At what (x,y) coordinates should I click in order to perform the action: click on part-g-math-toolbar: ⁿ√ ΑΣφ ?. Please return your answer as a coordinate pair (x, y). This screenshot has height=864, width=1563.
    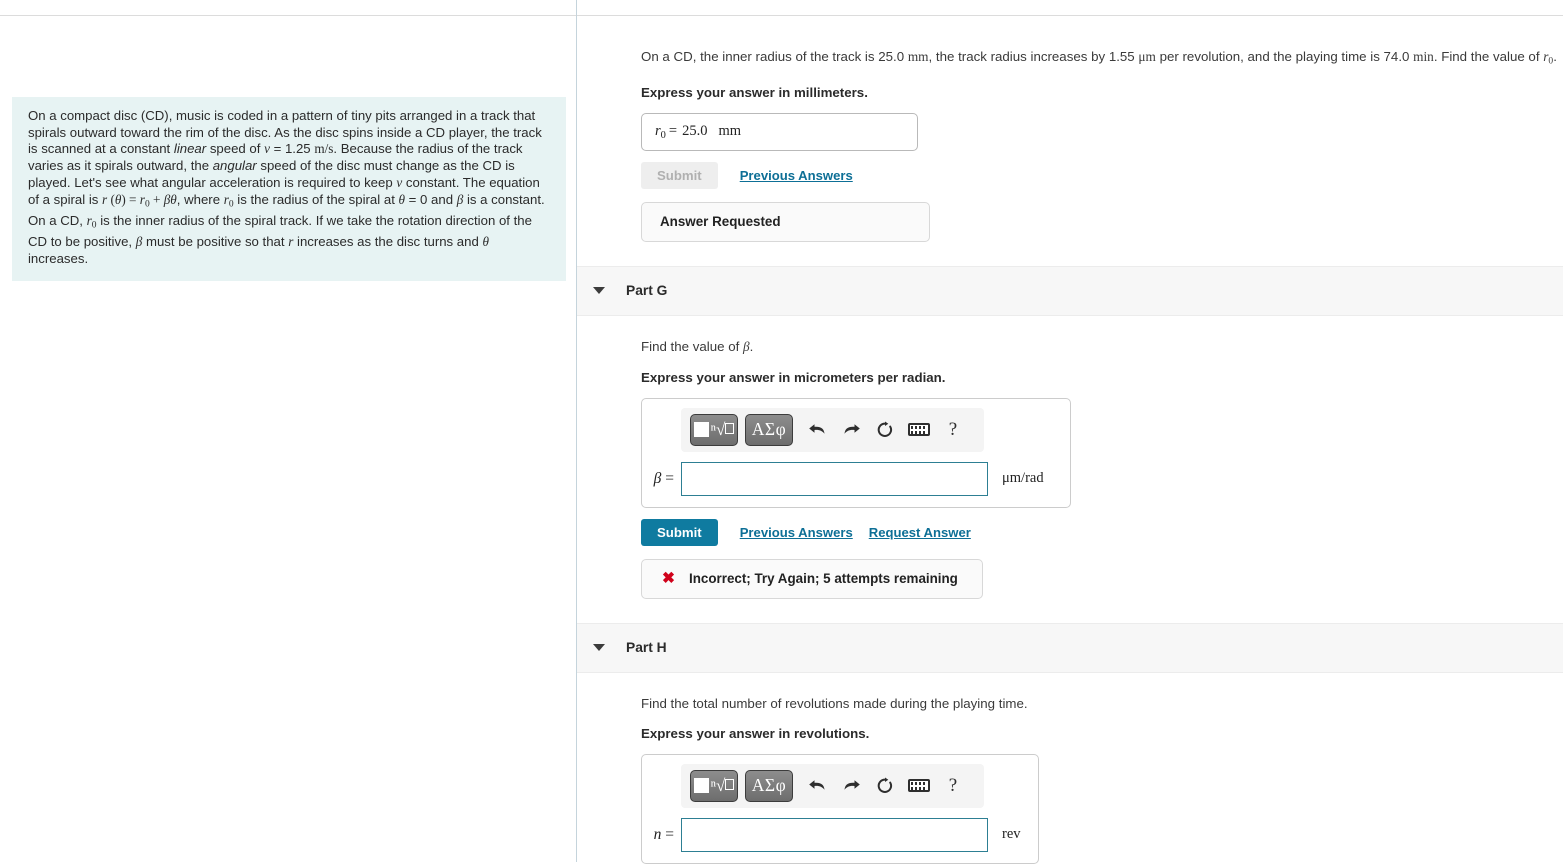
    Looking at the image, I should click on (832, 429).